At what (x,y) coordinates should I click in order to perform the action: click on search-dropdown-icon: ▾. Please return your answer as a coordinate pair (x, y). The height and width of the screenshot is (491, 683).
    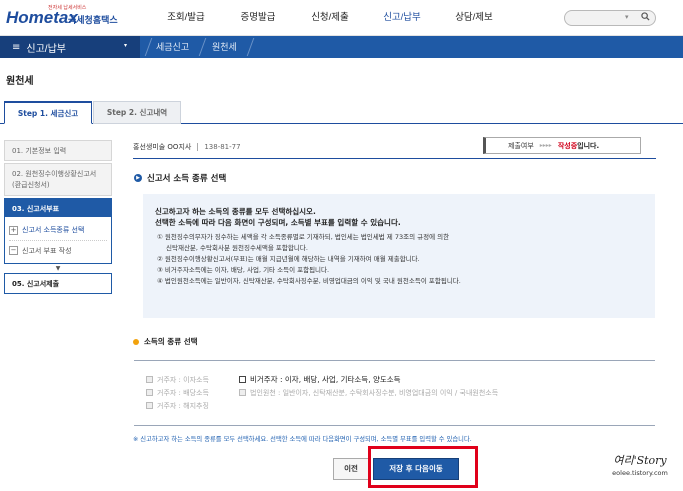
    Looking at the image, I should click on (627, 17).